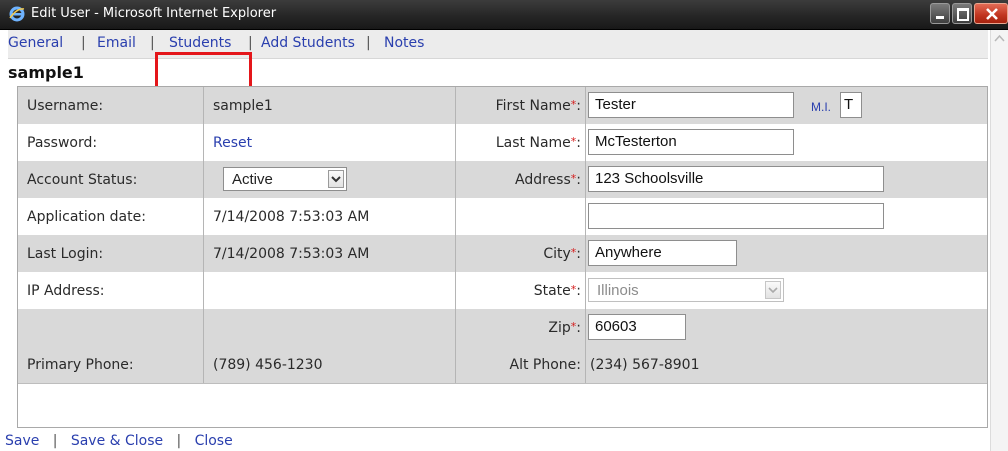 The image size is (1008, 451). I want to click on form-row: Zip*: 60603, so click(502, 328).